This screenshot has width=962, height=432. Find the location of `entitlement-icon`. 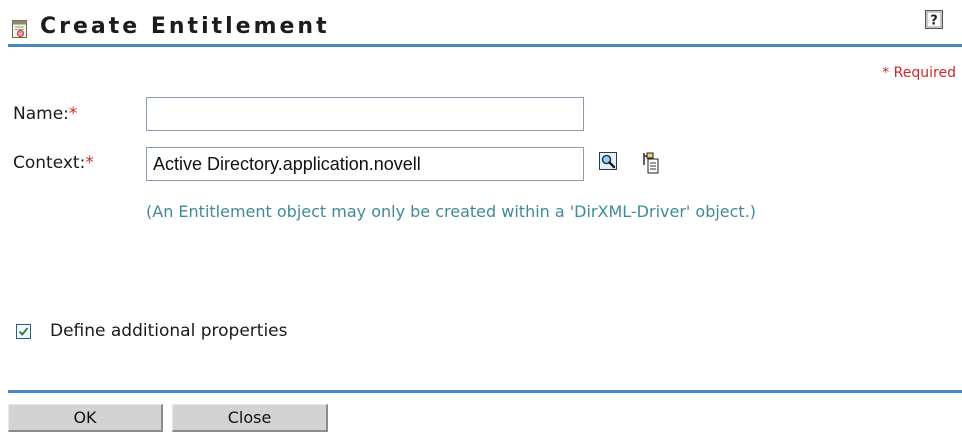

entitlement-icon is located at coordinates (19, 29).